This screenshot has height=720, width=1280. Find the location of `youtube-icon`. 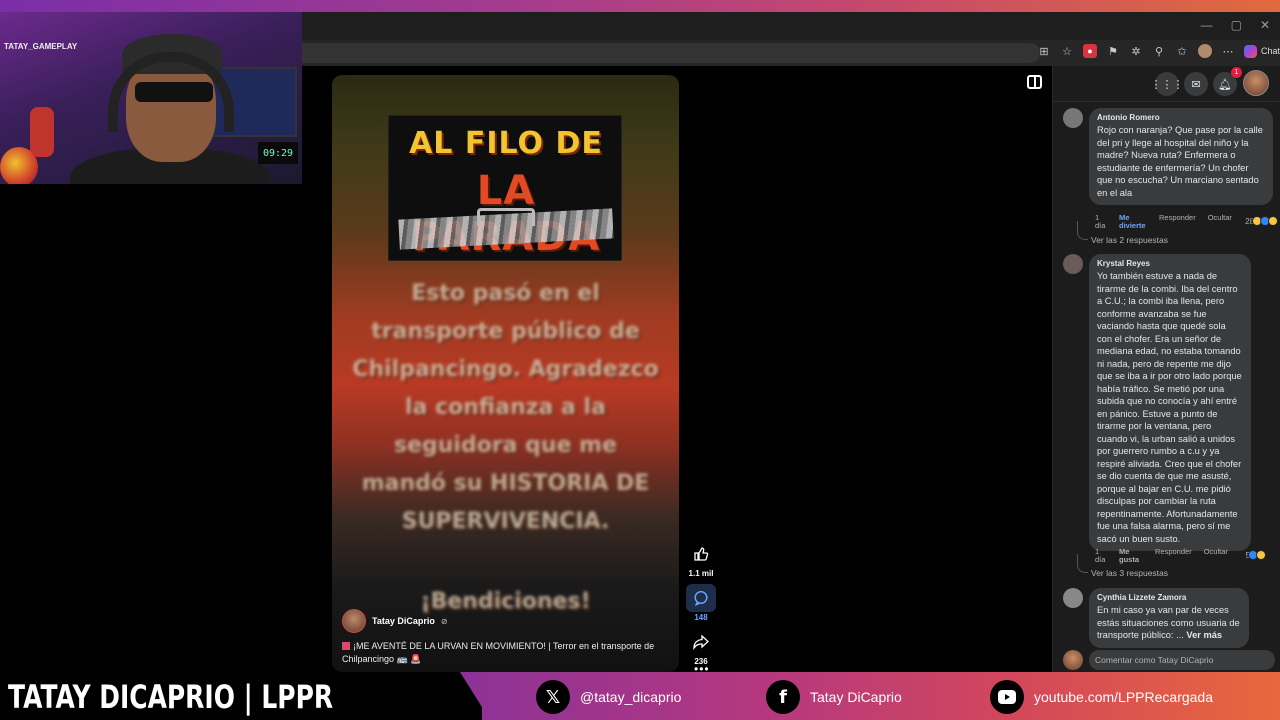

youtube-icon is located at coordinates (1007, 697).